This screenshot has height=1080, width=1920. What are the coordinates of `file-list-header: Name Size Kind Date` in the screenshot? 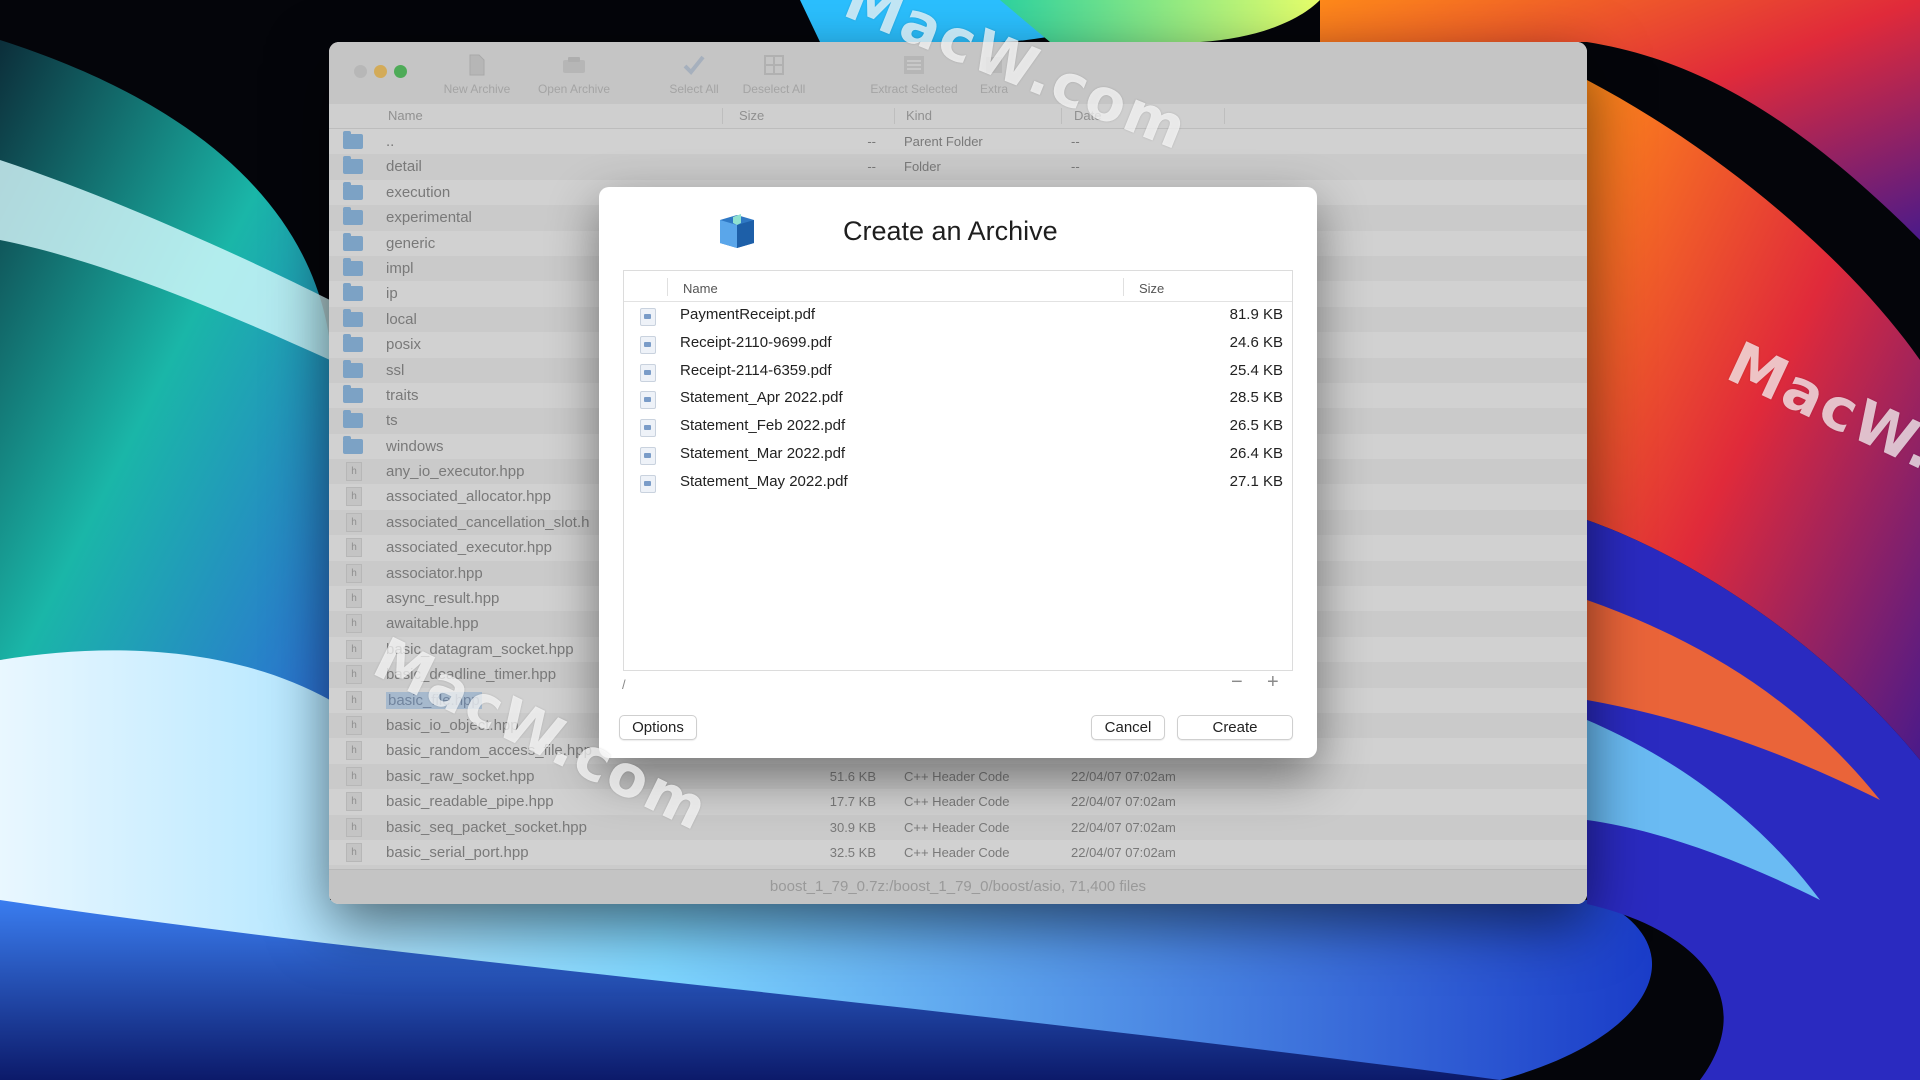 It's located at (958, 116).